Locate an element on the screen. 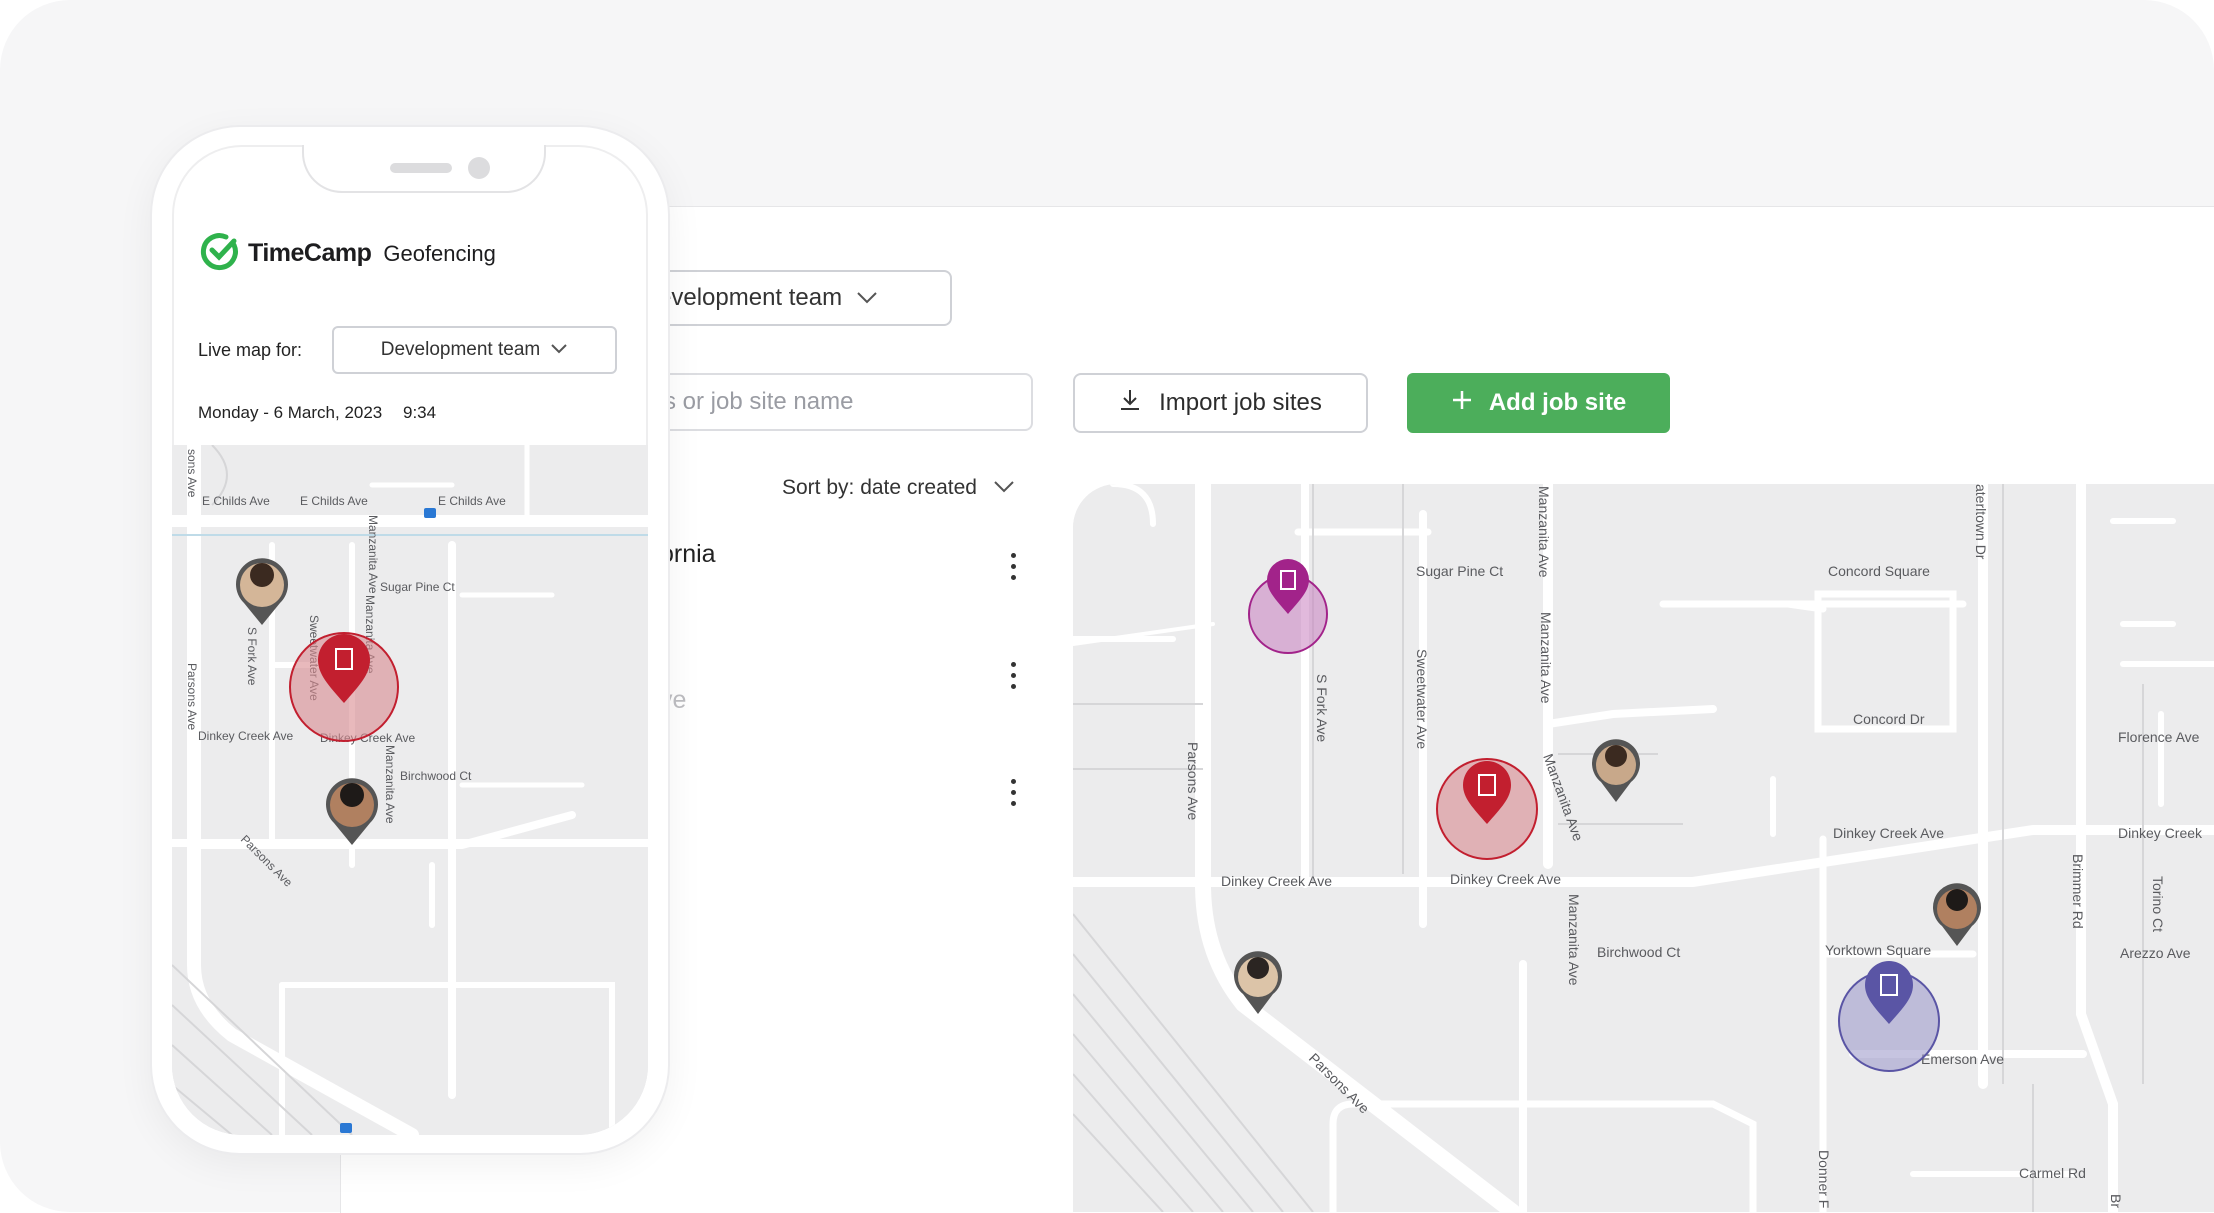 The image size is (2214, 1213). job-site-item: ornia is located at coordinates (688, 554).